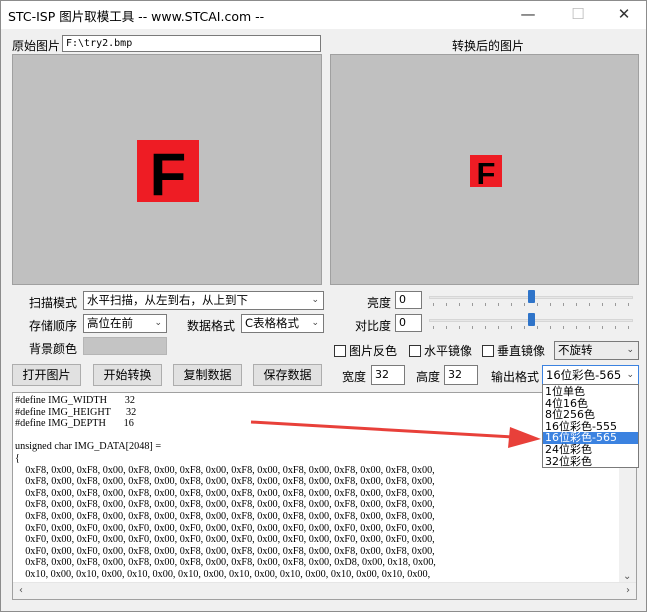 The image size is (647, 612). Describe the element at coordinates (382, 429) in the screenshot. I see `arrow-shaft` at that location.